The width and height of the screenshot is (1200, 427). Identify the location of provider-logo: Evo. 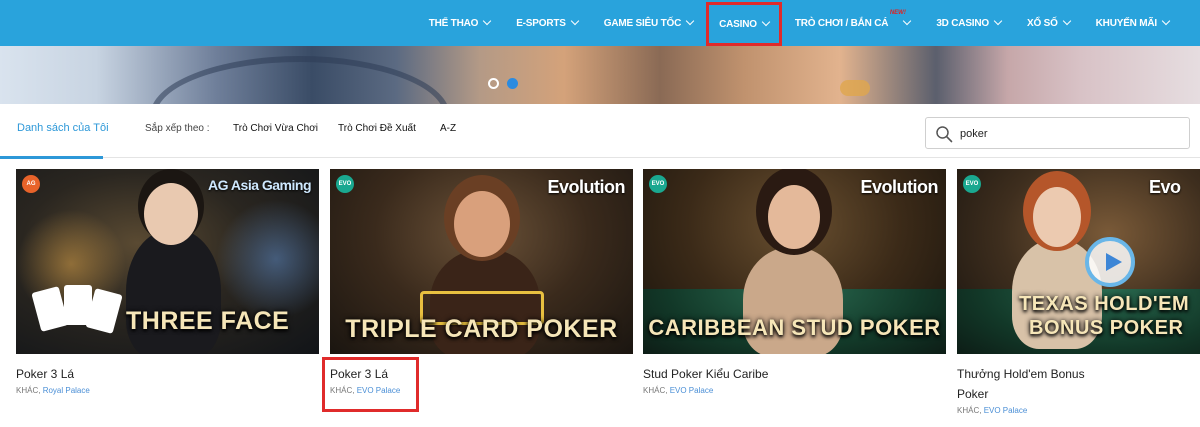
(1165, 187).